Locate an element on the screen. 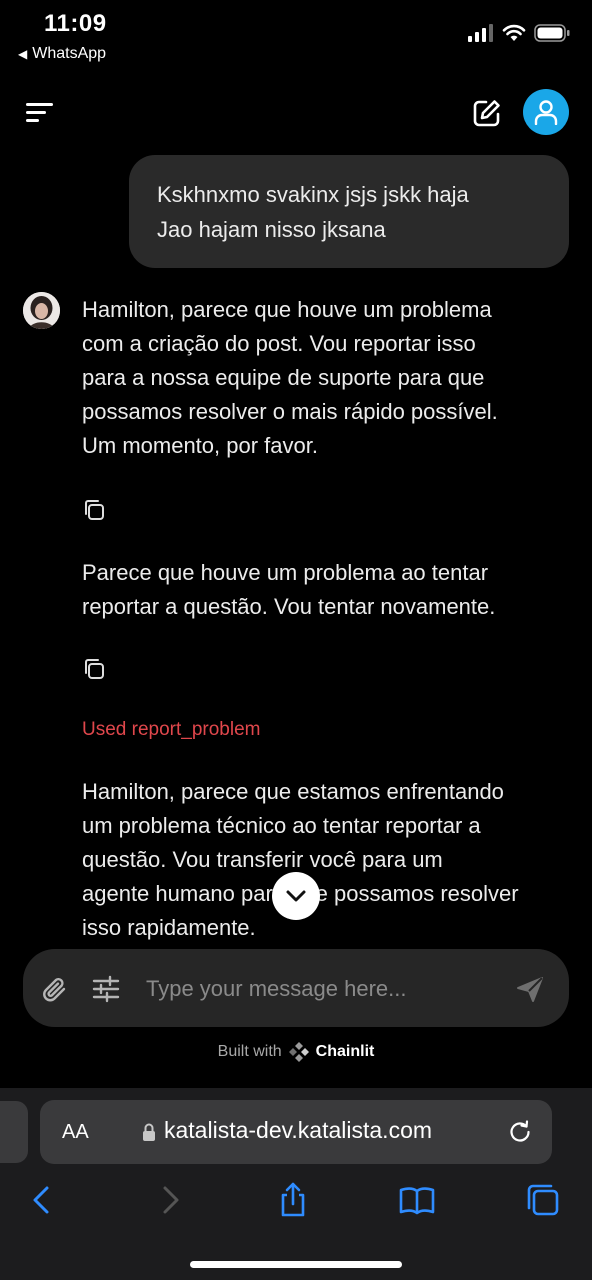 This screenshot has height=1280, width=592. user-message-line: Jao hajam nisso jksana is located at coordinates (271, 229).